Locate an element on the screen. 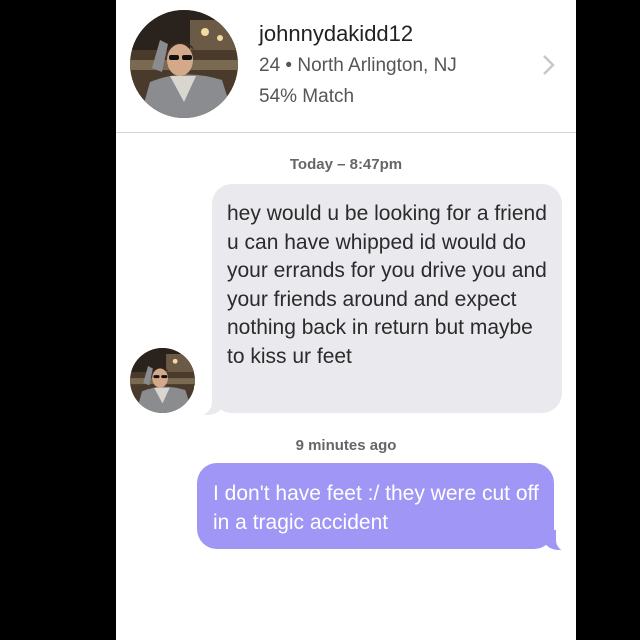 The width and height of the screenshot is (640, 640). profile-avatar is located at coordinates (184, 64).